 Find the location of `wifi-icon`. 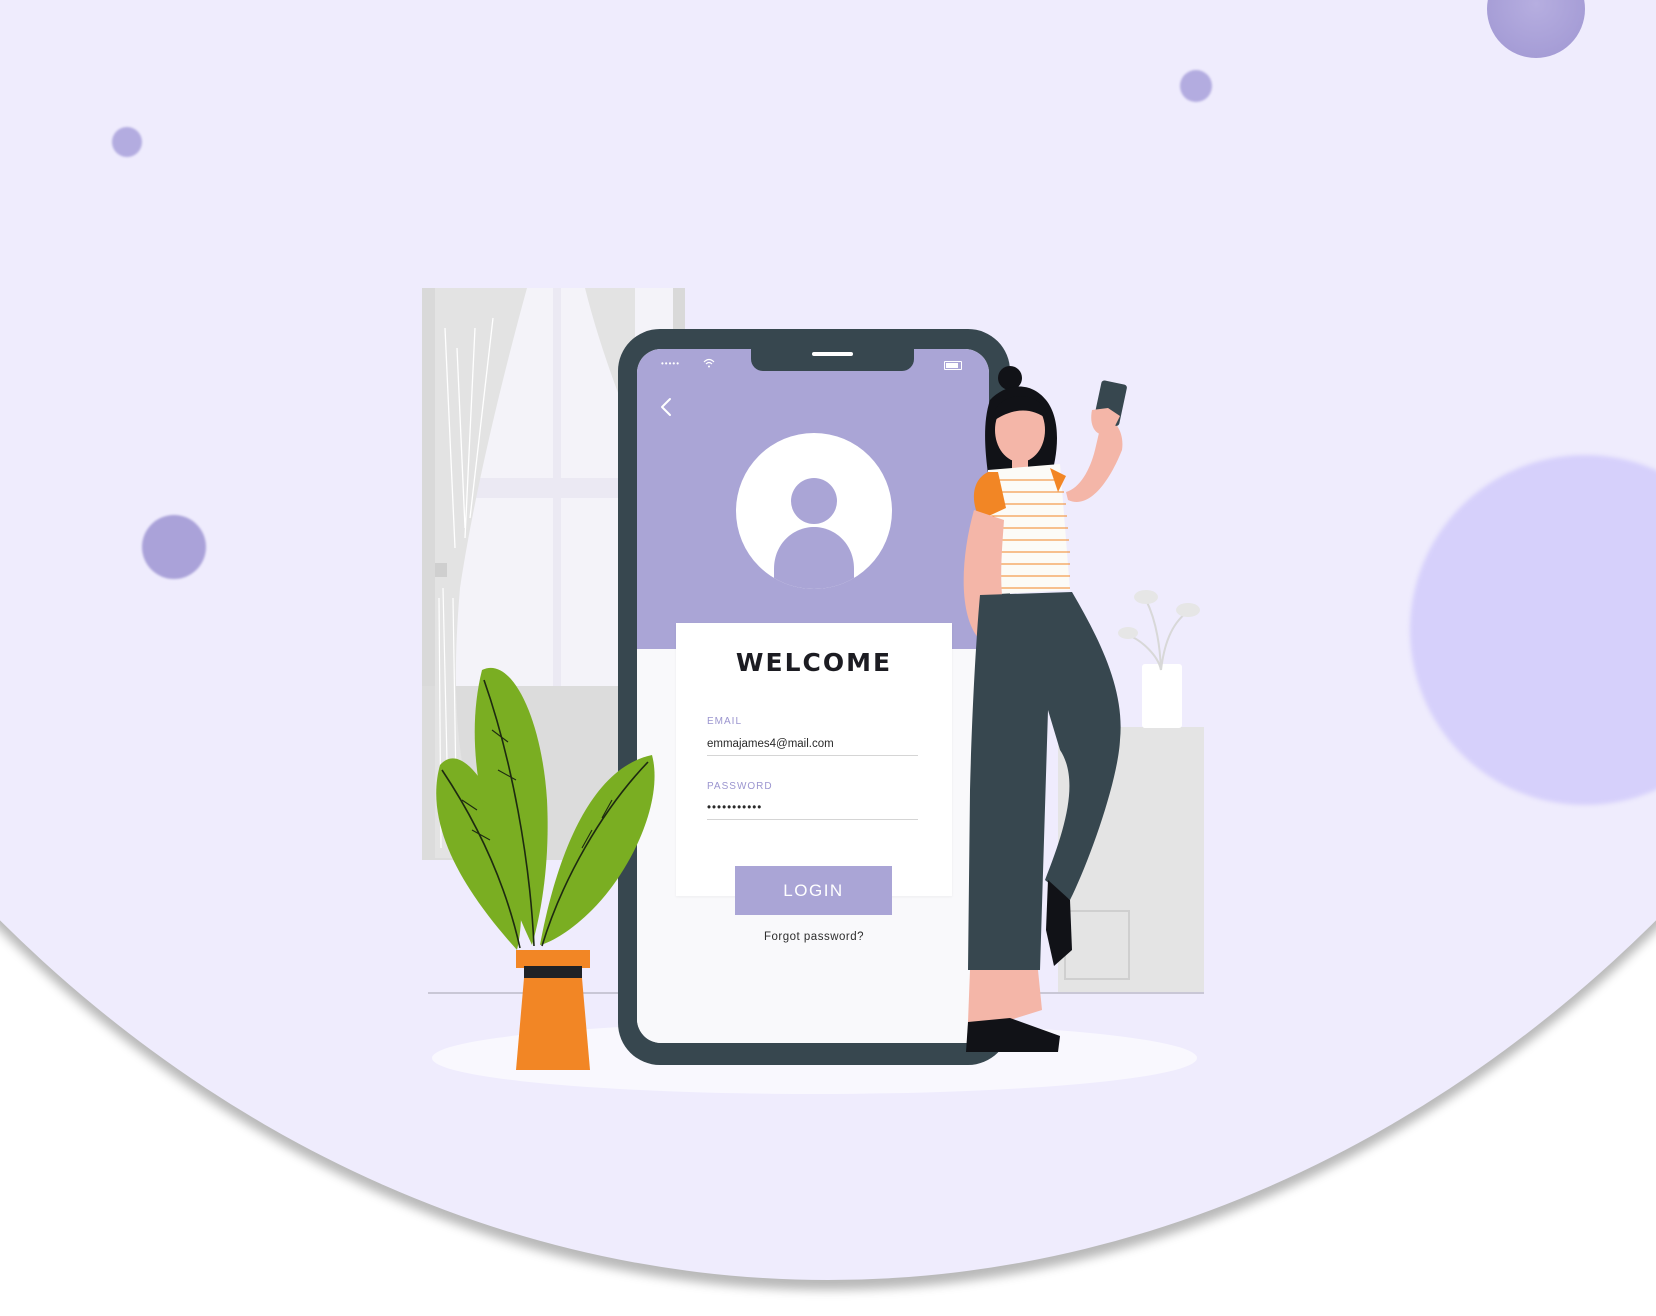

wifi-icon is located at coordinates (709, 363).